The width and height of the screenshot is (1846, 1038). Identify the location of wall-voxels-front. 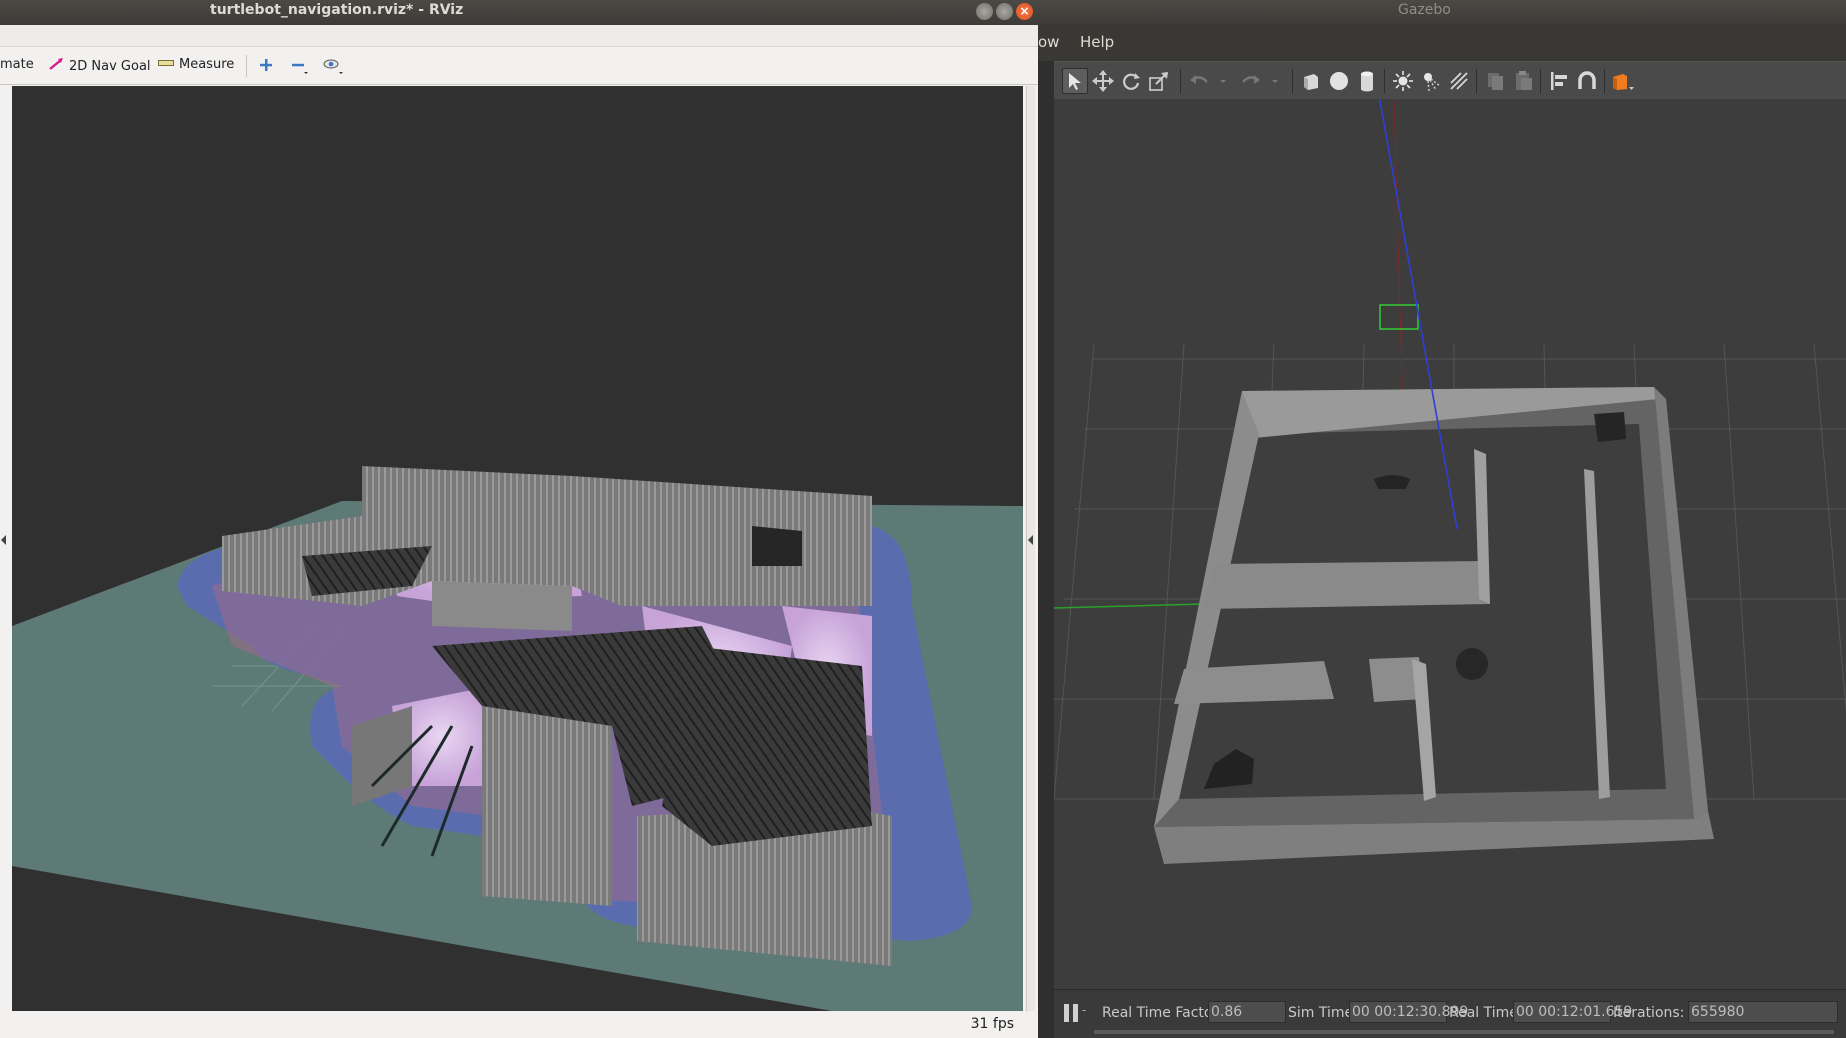
(547, 806).